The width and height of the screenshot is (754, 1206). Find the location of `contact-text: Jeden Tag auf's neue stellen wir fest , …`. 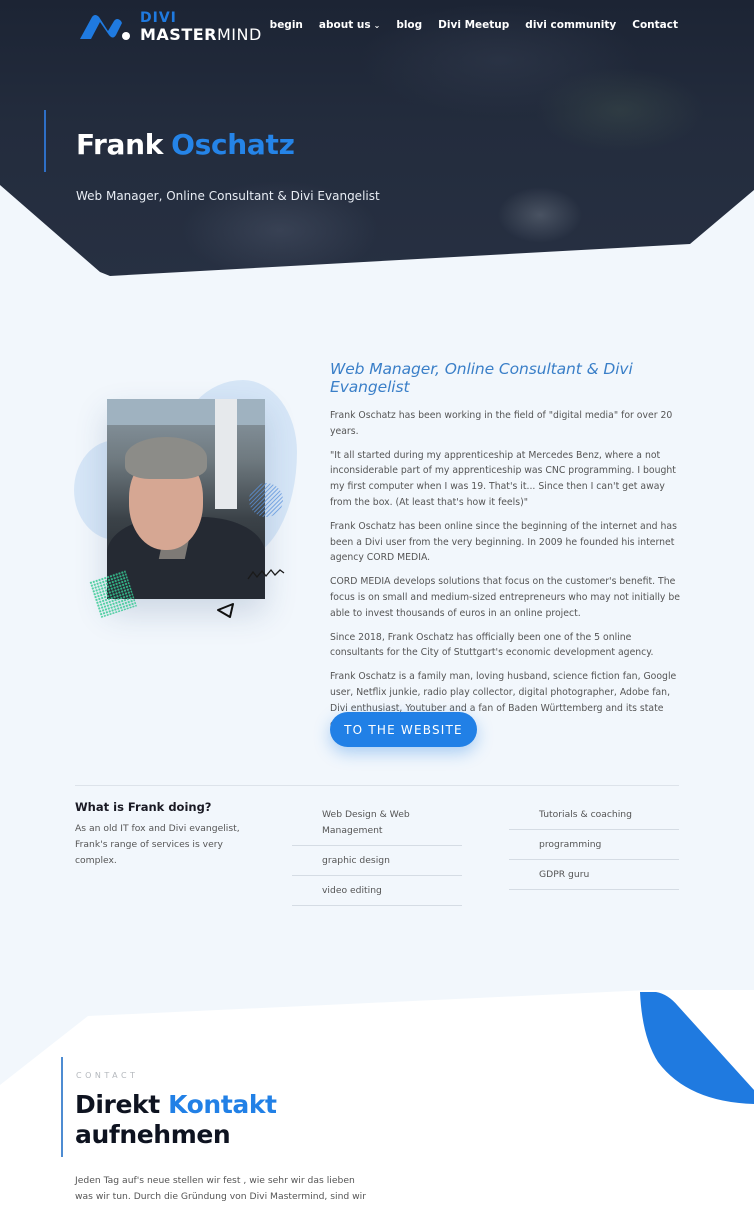

contact-text: Jeden Tag auf's neue stellen wir fest , … is located at coordinates (221, 1188).